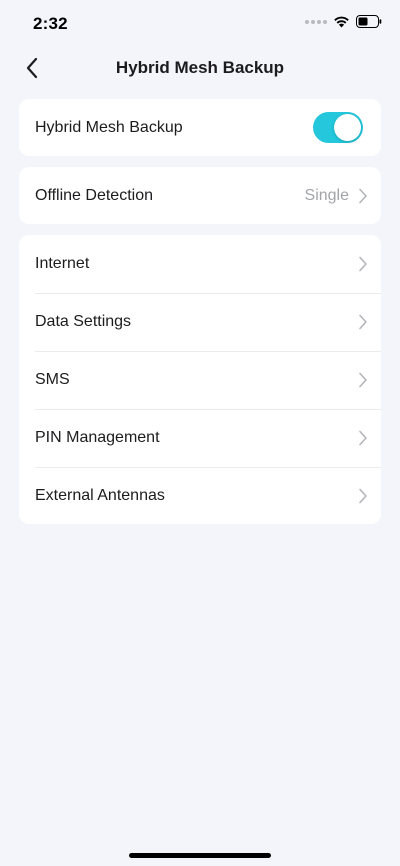  What do you see at coordinates (369, 21) in the screenshot?
I see `battery-icon` at bounding box center [369, 21].